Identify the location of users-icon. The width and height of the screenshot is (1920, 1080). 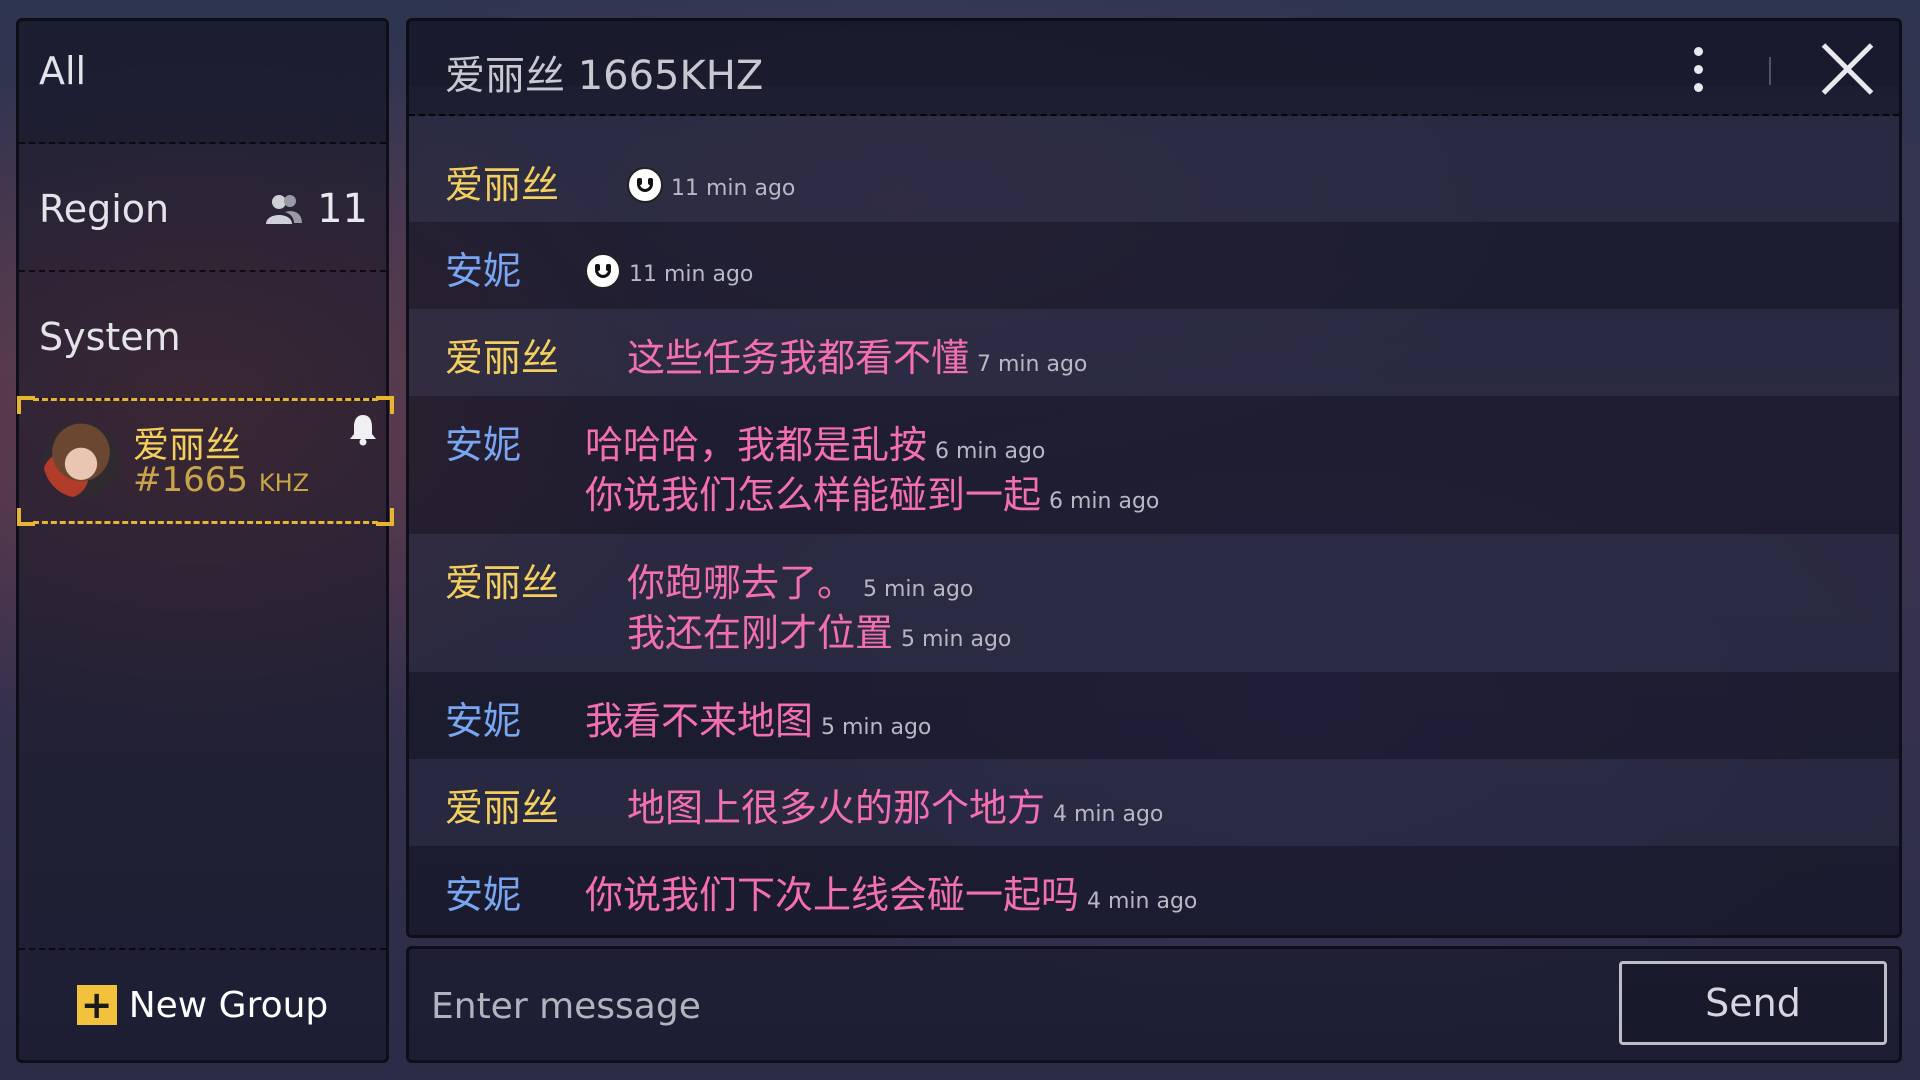
(284, 209).